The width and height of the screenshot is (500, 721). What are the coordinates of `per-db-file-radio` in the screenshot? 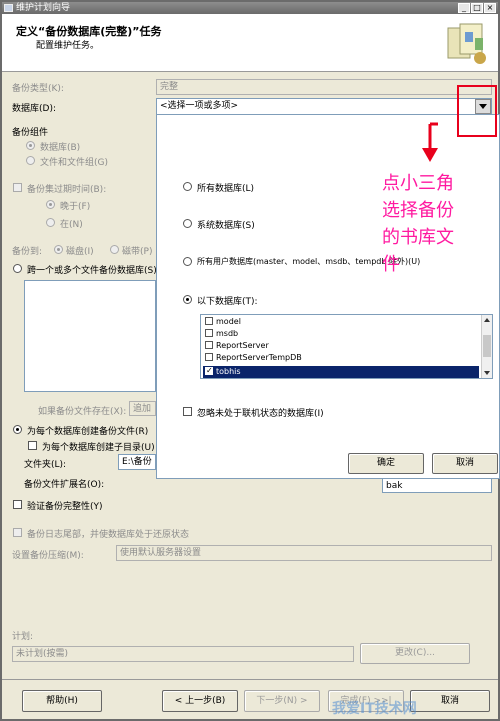 It's located at (17, 429).